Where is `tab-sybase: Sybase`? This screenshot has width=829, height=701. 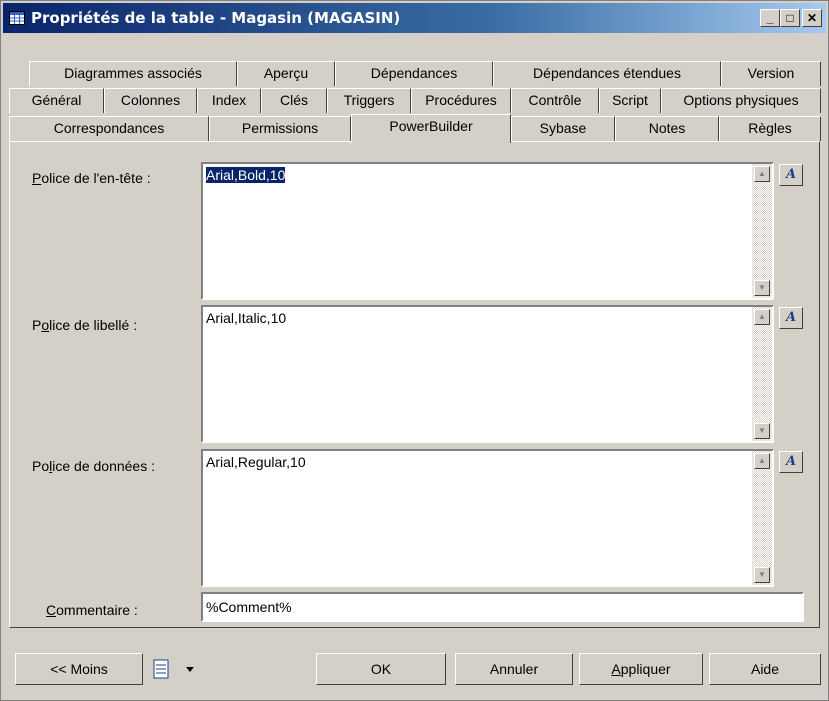 tab-sybase: Sybase is located at coordinates (563, 128).